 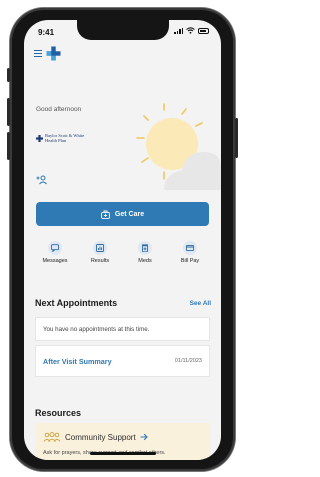 What do you see at coordinates (122, 252) in the screenshot?
I see `quick-actions: Messages Results Meds Bill Pay` at bounding box center [122, 252].